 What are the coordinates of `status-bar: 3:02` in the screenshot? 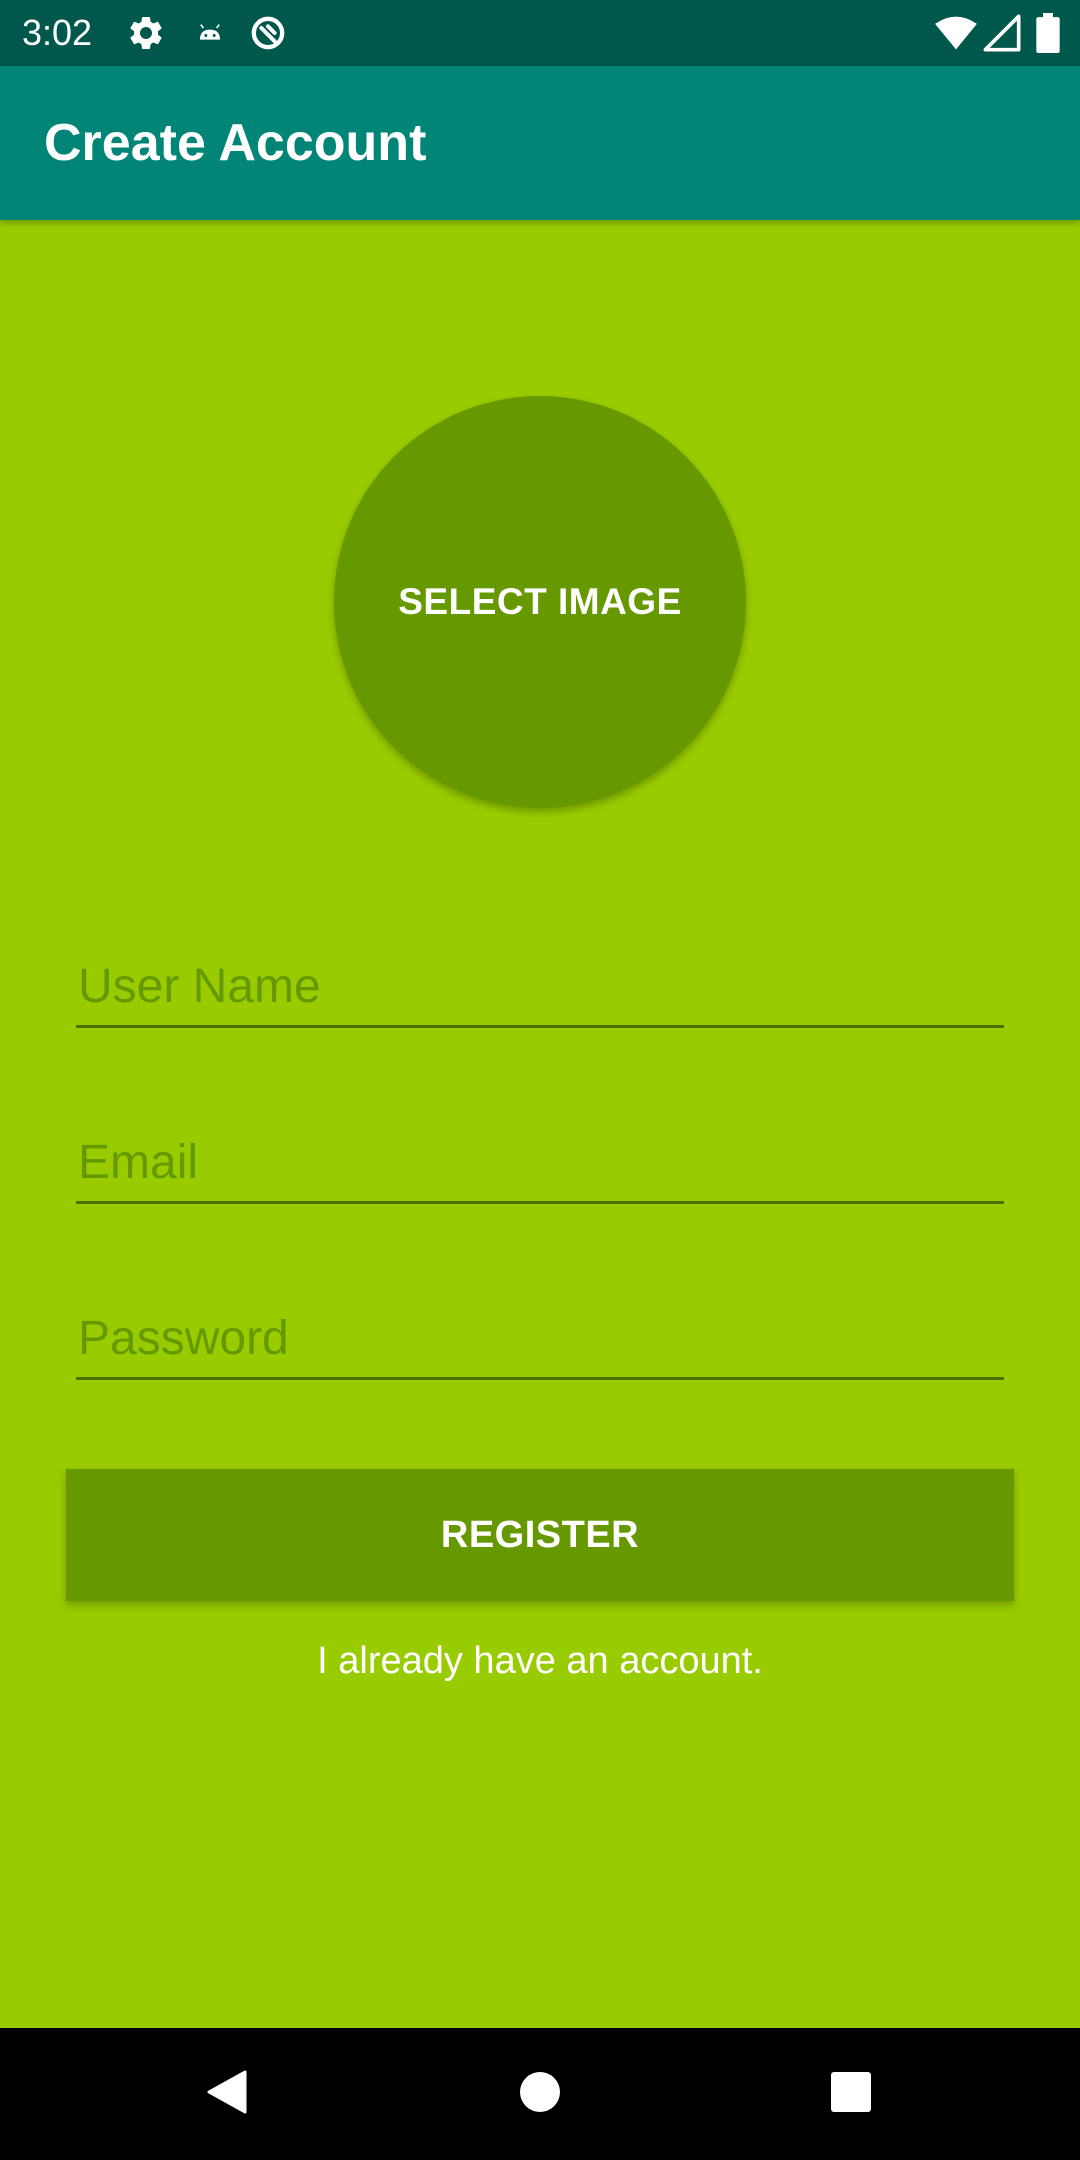 It's located at (540, 33).